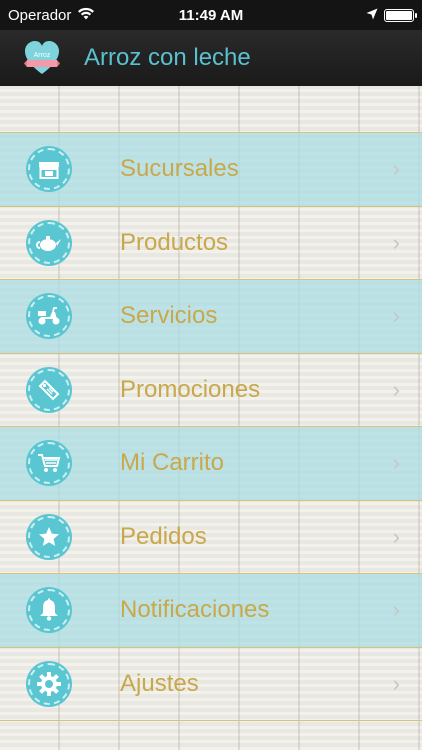 The image size is (422, 750). What do you see at coordinates (169, 316) in the screenshot?
I see `menu-label: Servicios` at bounding box center [169, 316].